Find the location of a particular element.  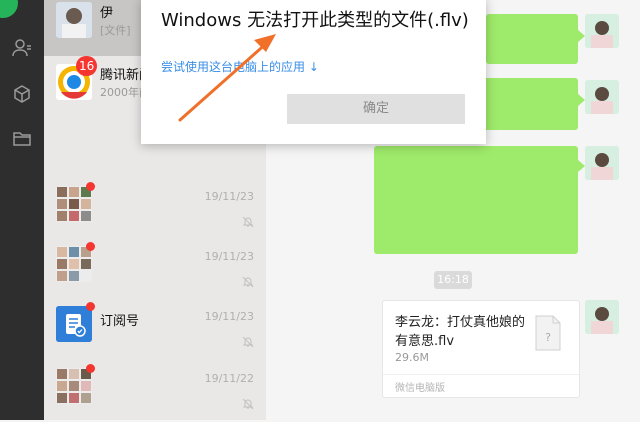

try-app-link: 尝试使用这台电脑上的应用 ↓ is located at coordinates (240, 66).